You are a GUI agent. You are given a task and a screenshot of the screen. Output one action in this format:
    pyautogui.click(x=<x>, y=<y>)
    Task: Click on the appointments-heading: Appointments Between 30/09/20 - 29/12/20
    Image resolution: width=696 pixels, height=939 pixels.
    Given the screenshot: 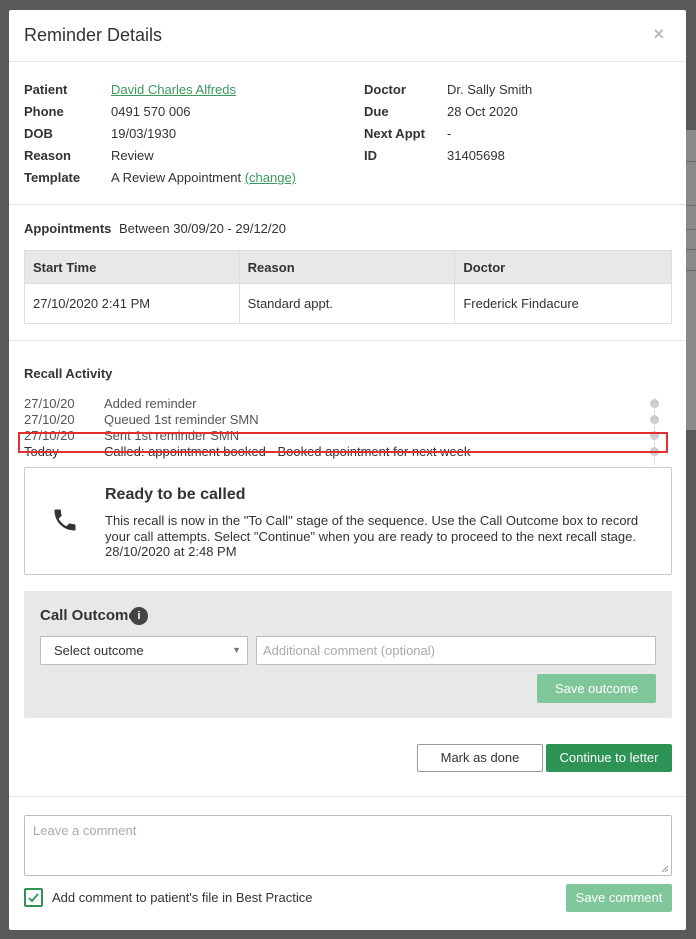 What is the action you would take?
    pyautogui.click(x=155, y=228)
    